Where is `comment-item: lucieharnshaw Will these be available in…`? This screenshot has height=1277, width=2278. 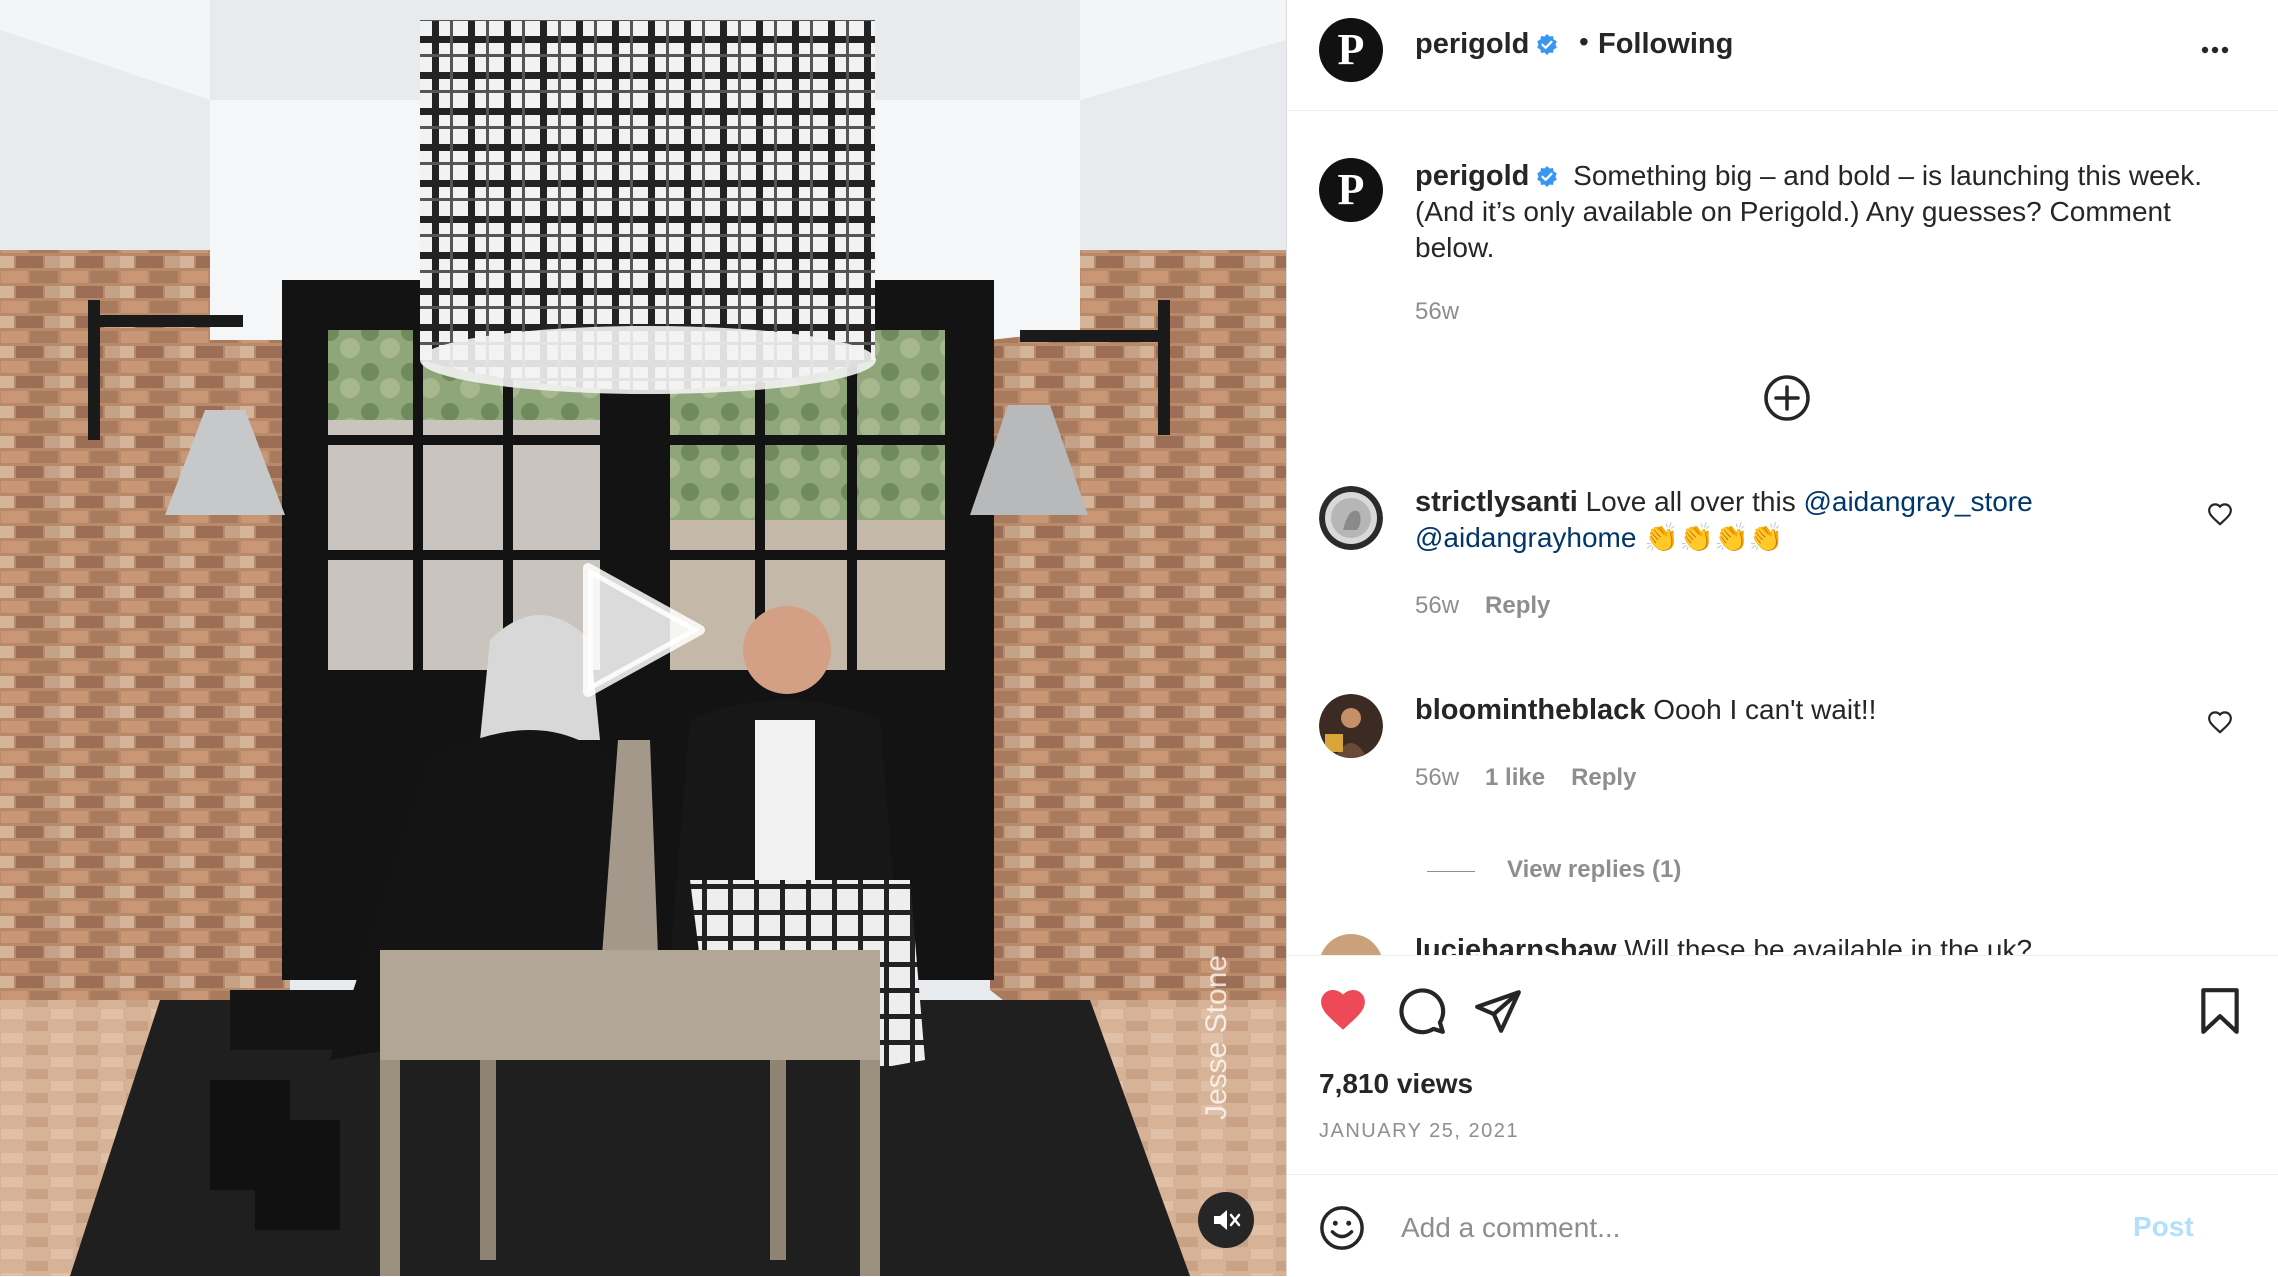
comment-item: lucieharnshaw Will these be available in… is located at coordinates (1795, 944).